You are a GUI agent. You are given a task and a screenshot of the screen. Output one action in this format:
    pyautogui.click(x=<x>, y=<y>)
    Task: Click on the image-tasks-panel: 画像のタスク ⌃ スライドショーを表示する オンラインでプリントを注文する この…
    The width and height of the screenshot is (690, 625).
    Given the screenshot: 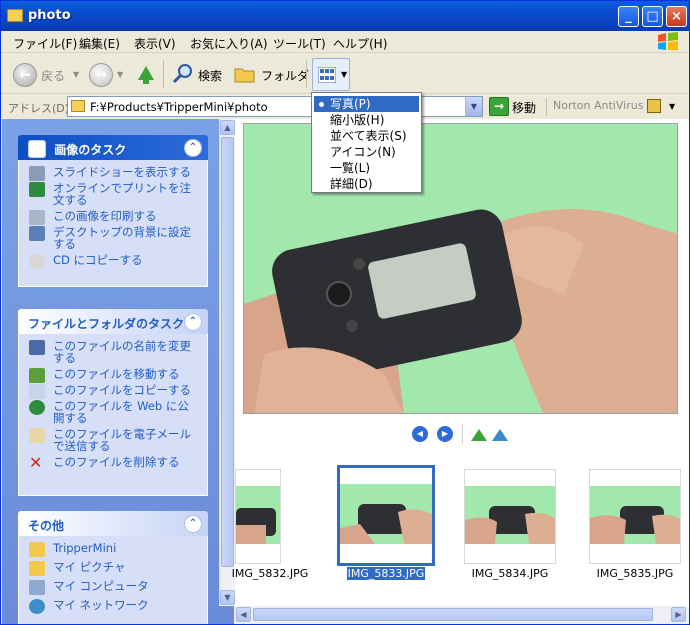 What is the action you would take?
    pyautogui.click(x=113, y=211)
    